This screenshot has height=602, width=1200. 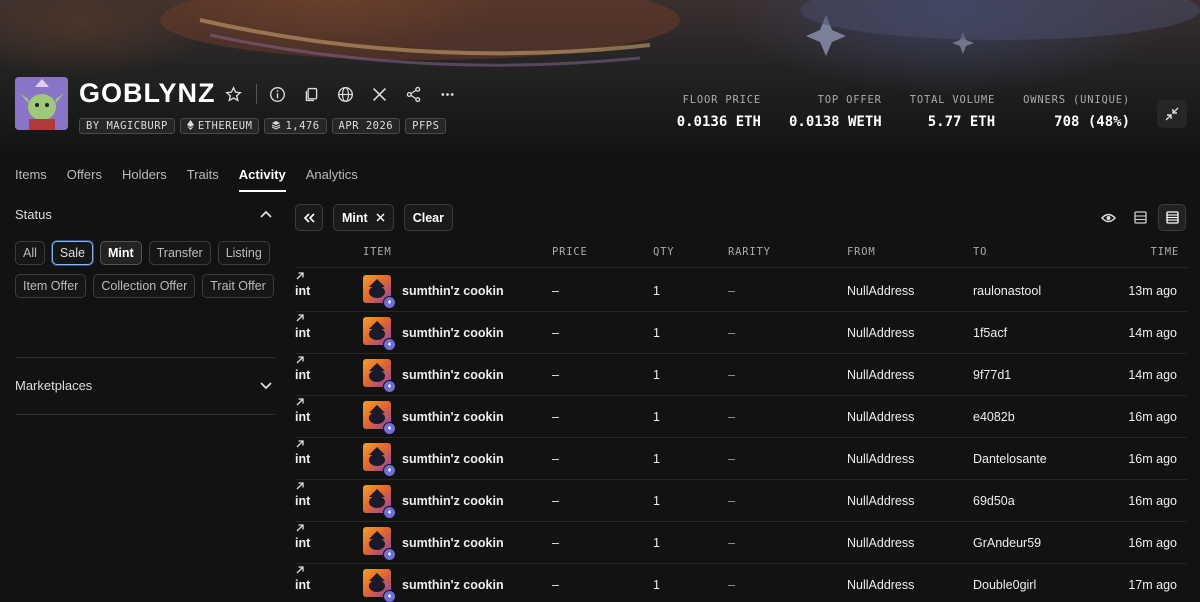 I want to click on list-view-button, so click(x=1140, y=217).